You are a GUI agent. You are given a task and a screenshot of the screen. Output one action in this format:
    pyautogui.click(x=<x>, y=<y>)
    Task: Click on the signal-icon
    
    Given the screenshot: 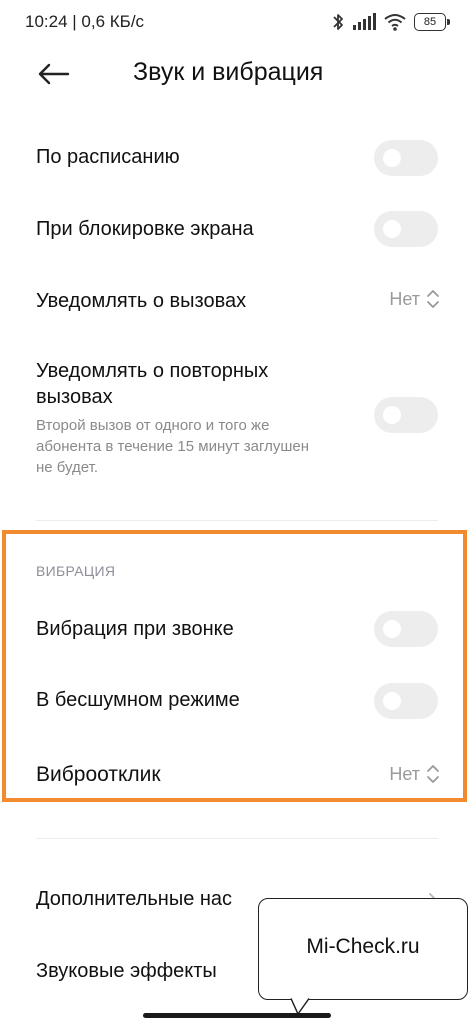 What is the action you would take?
    pyautogui.click(x=364, y=21)
    